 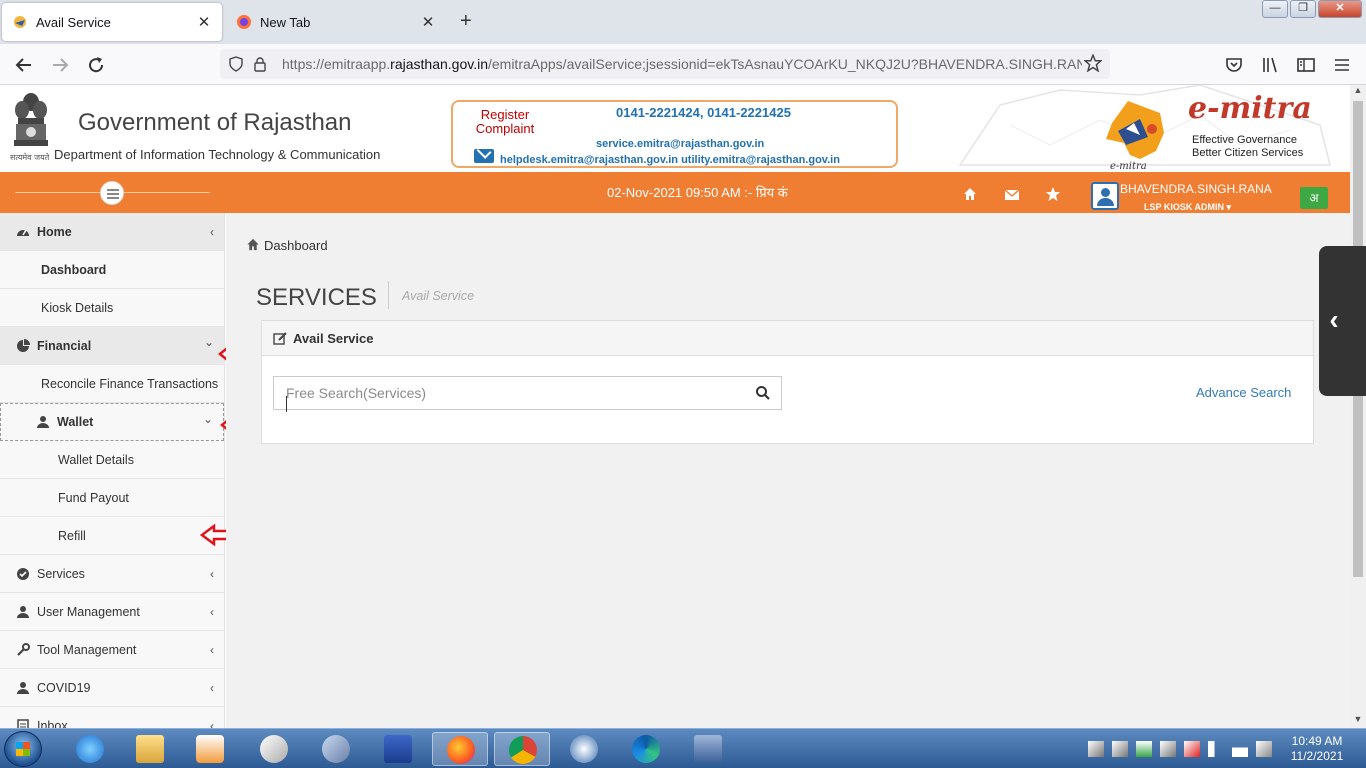 What do you see at coordinates (522, 749) in the screenshot?
I see `chrome-icon` at bounding box center [522, 749].